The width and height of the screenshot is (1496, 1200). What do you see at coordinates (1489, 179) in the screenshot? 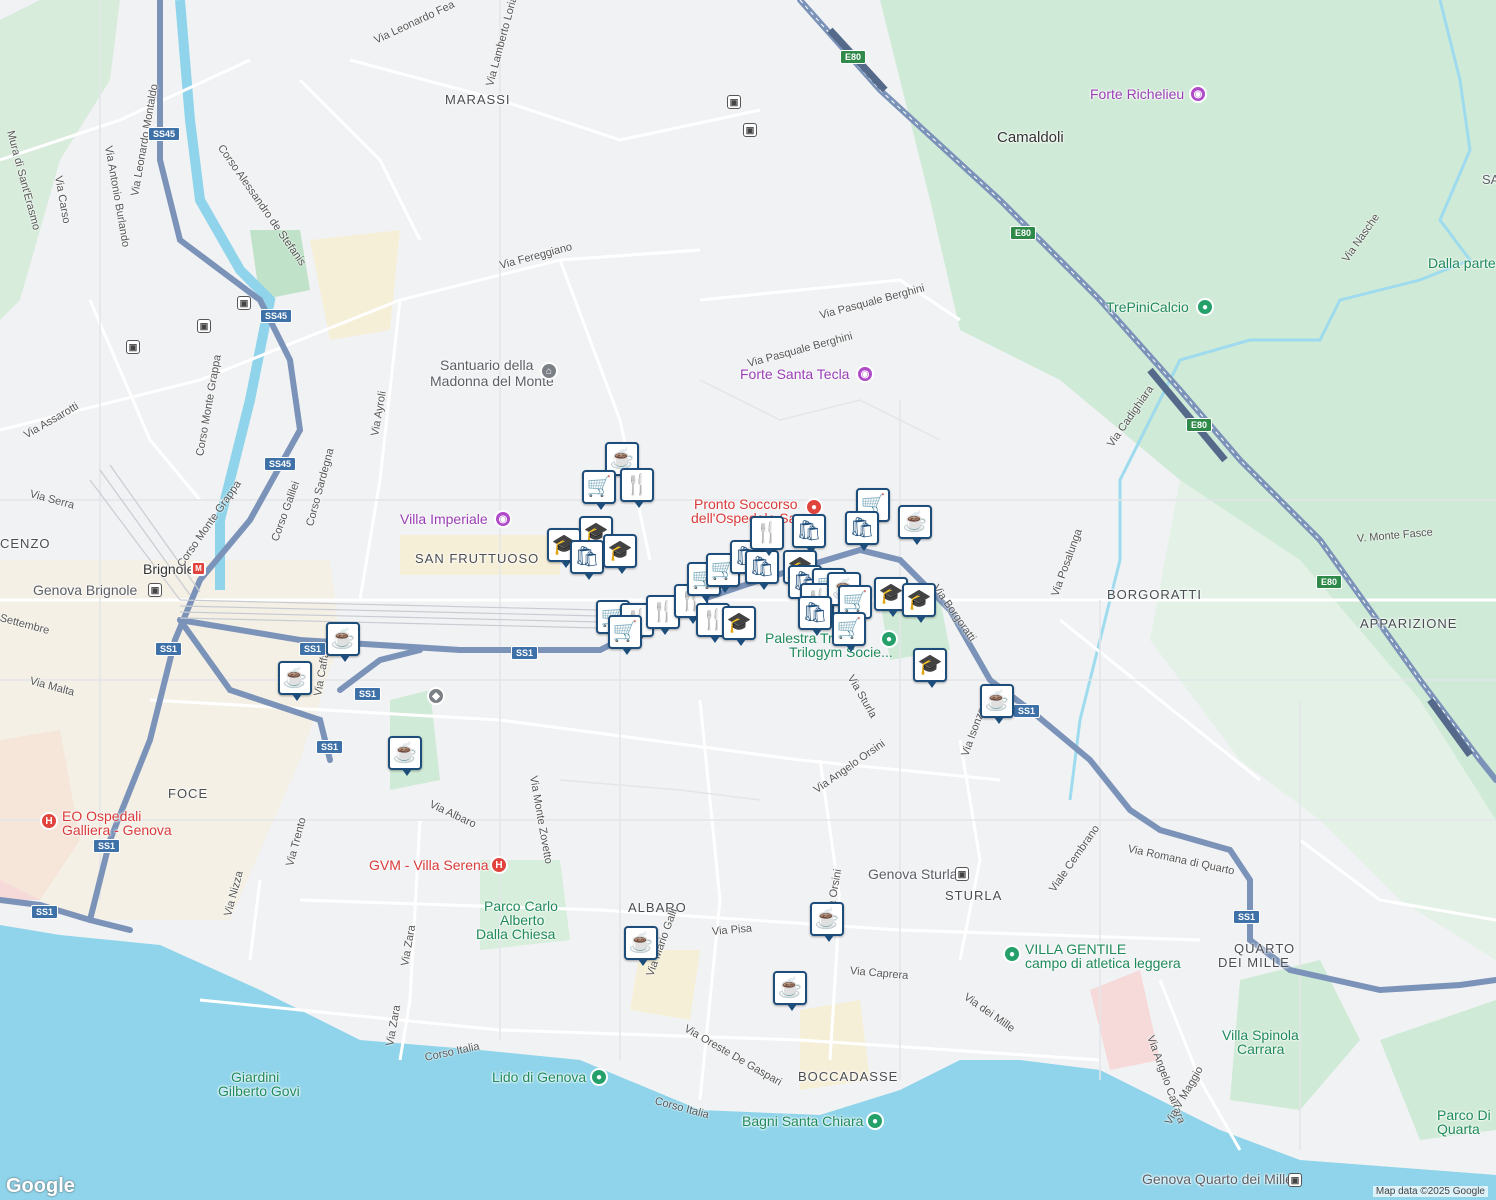
I see `poi-label: SA` at bounding box center [1489, 179].